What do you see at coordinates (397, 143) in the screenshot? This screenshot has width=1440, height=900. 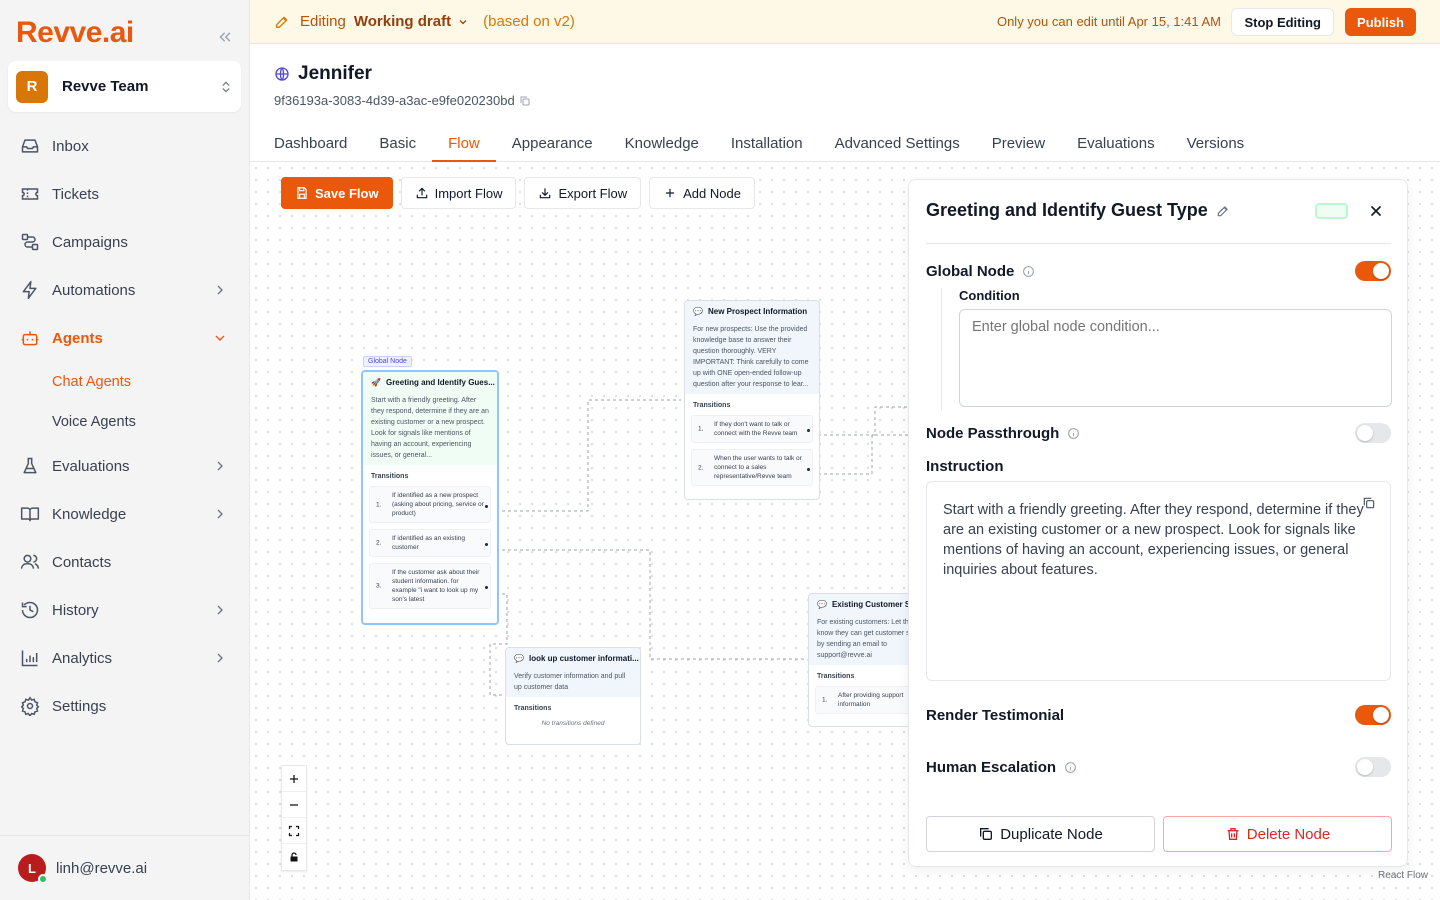 I see `tab-basic: Basic` at bounding box center [397, 143].